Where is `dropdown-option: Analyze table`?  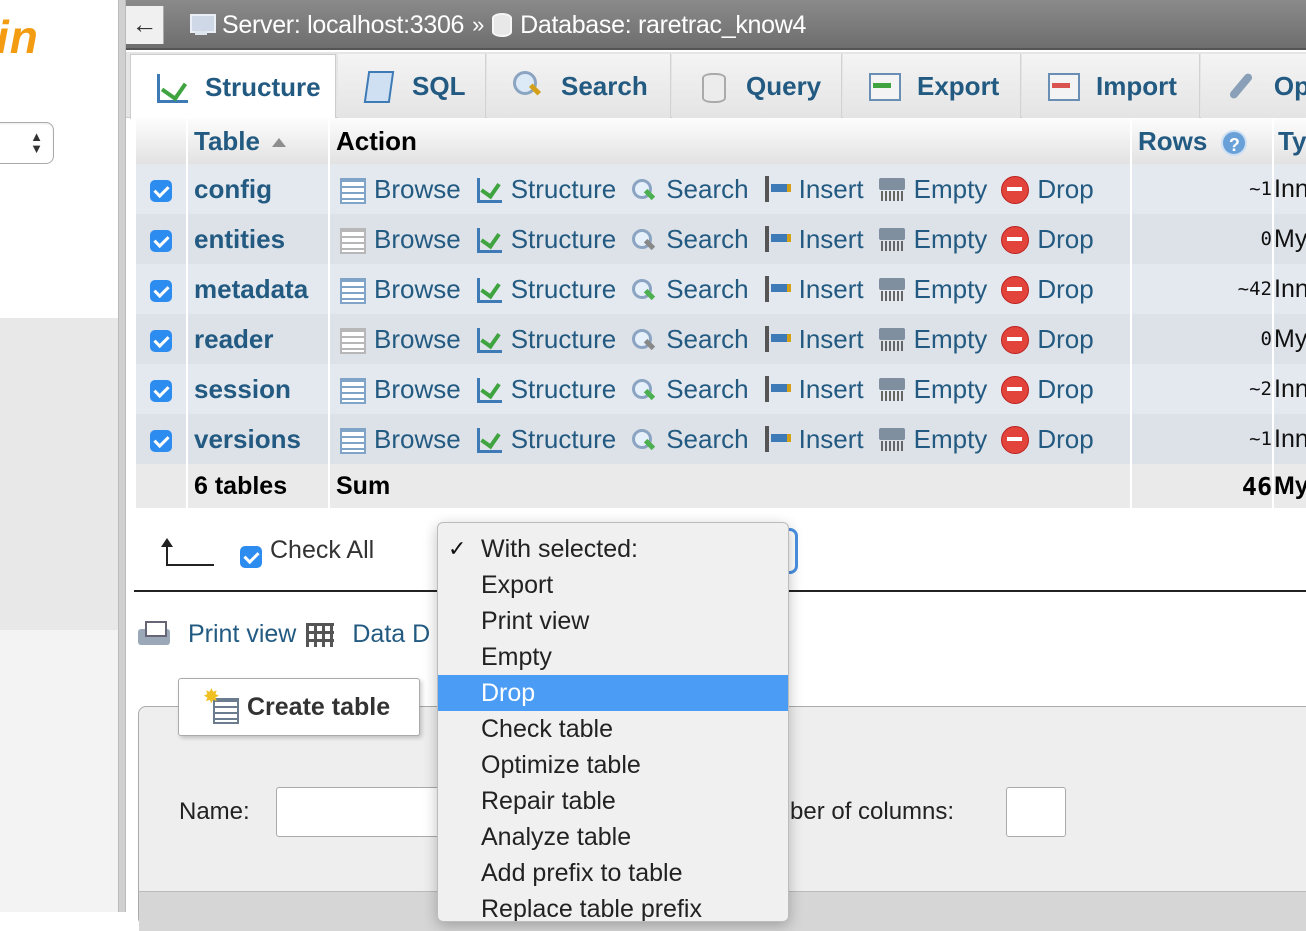 dropdown-option: Analyze table is located at coordinates (613, 837).